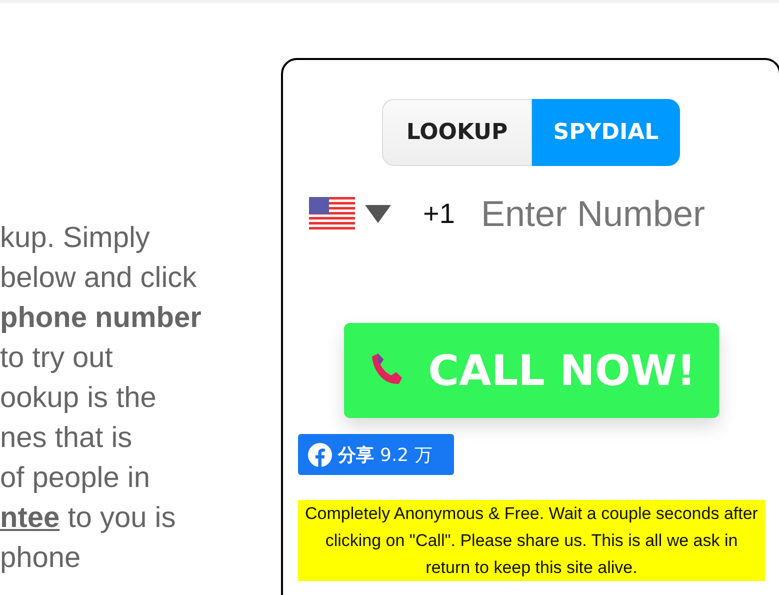  I want to click on country-code: +1, so click(439, 214).